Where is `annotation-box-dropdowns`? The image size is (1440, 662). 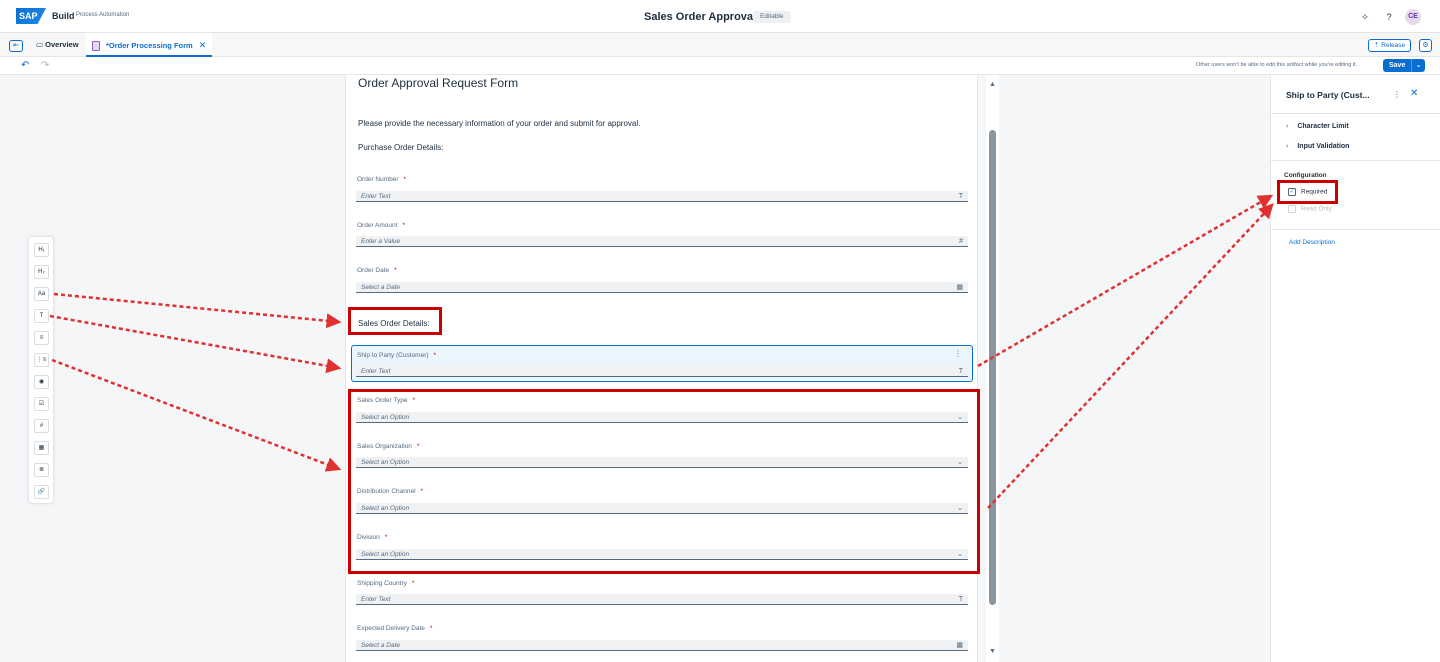 annotation-box-dropdowns is located at coordinates (664, 481).